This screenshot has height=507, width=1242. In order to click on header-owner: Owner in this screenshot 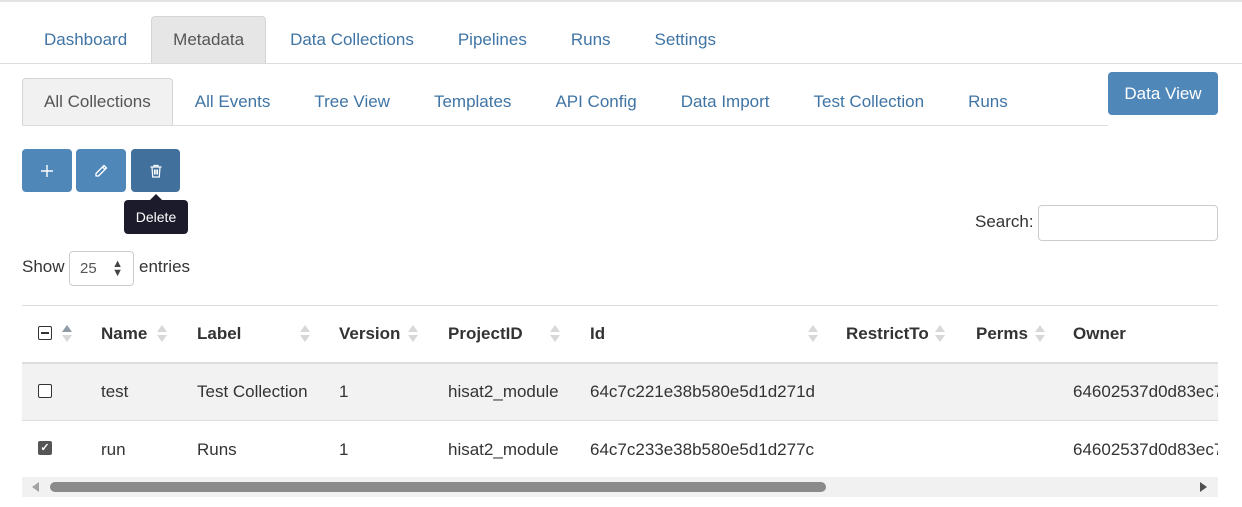, I will do `click(1099, 334)`.